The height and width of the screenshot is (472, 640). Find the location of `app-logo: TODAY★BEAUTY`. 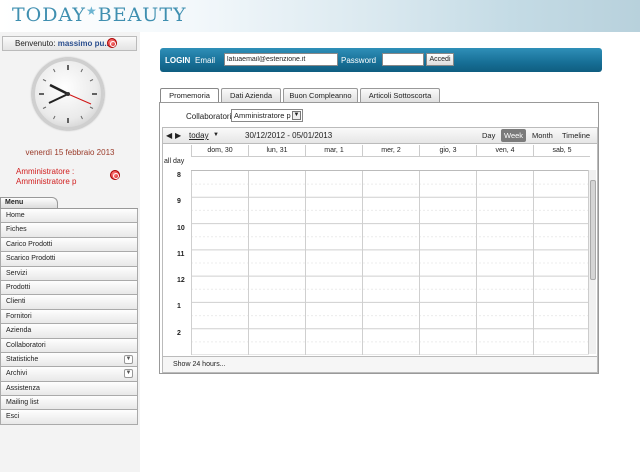

app-logo: TODAY★BEAUTY is located at coordinates (99, 15).